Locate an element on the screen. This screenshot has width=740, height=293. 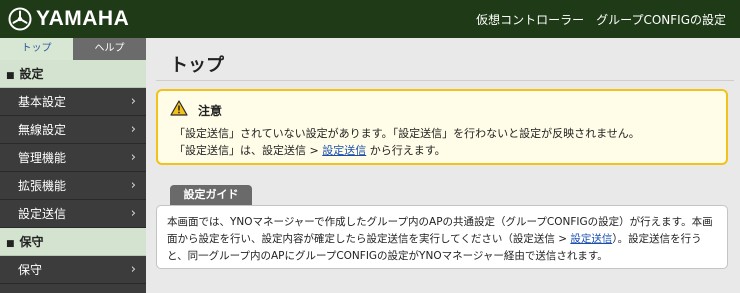
guide-send-settings-link: 設定送信 is located at coordinates (591, 239).